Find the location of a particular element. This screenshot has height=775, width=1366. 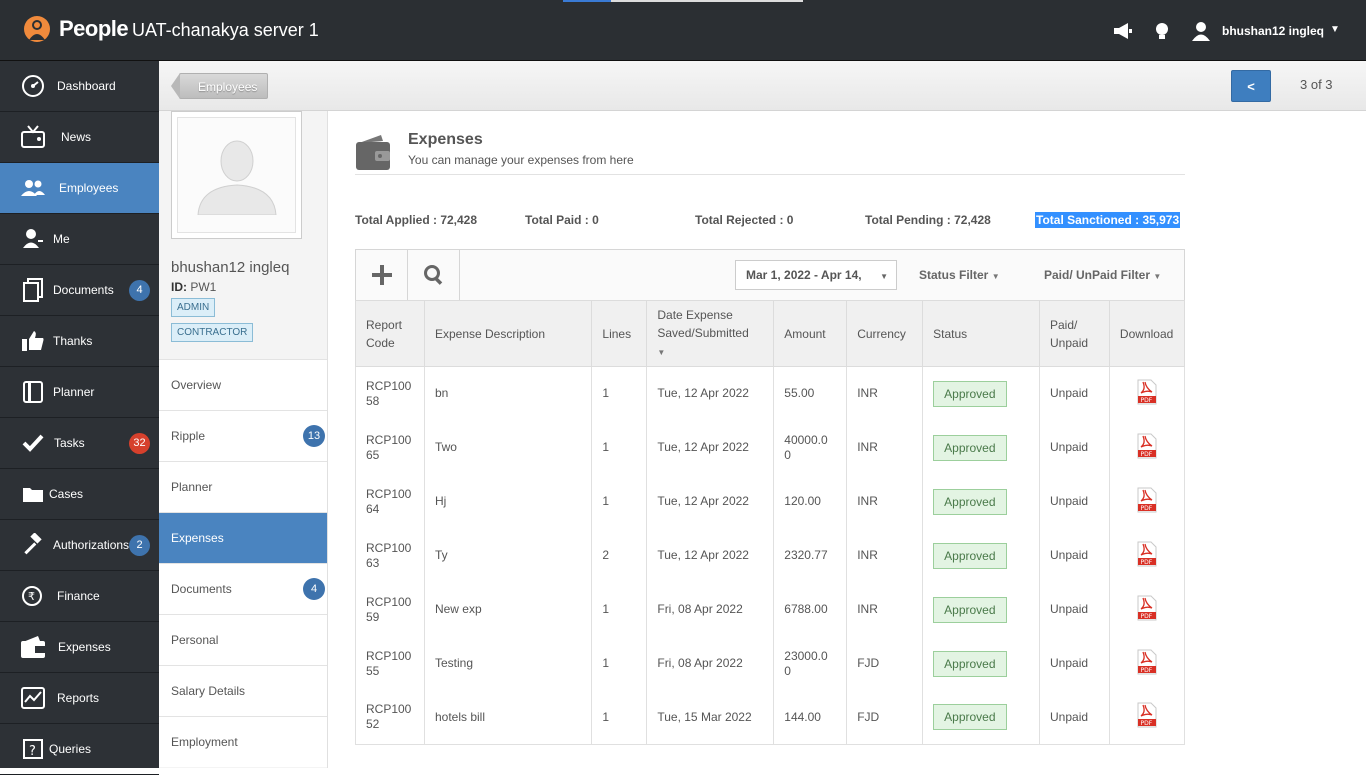

breadcrumb-employees: Employees is located at coordinates (219, 86).